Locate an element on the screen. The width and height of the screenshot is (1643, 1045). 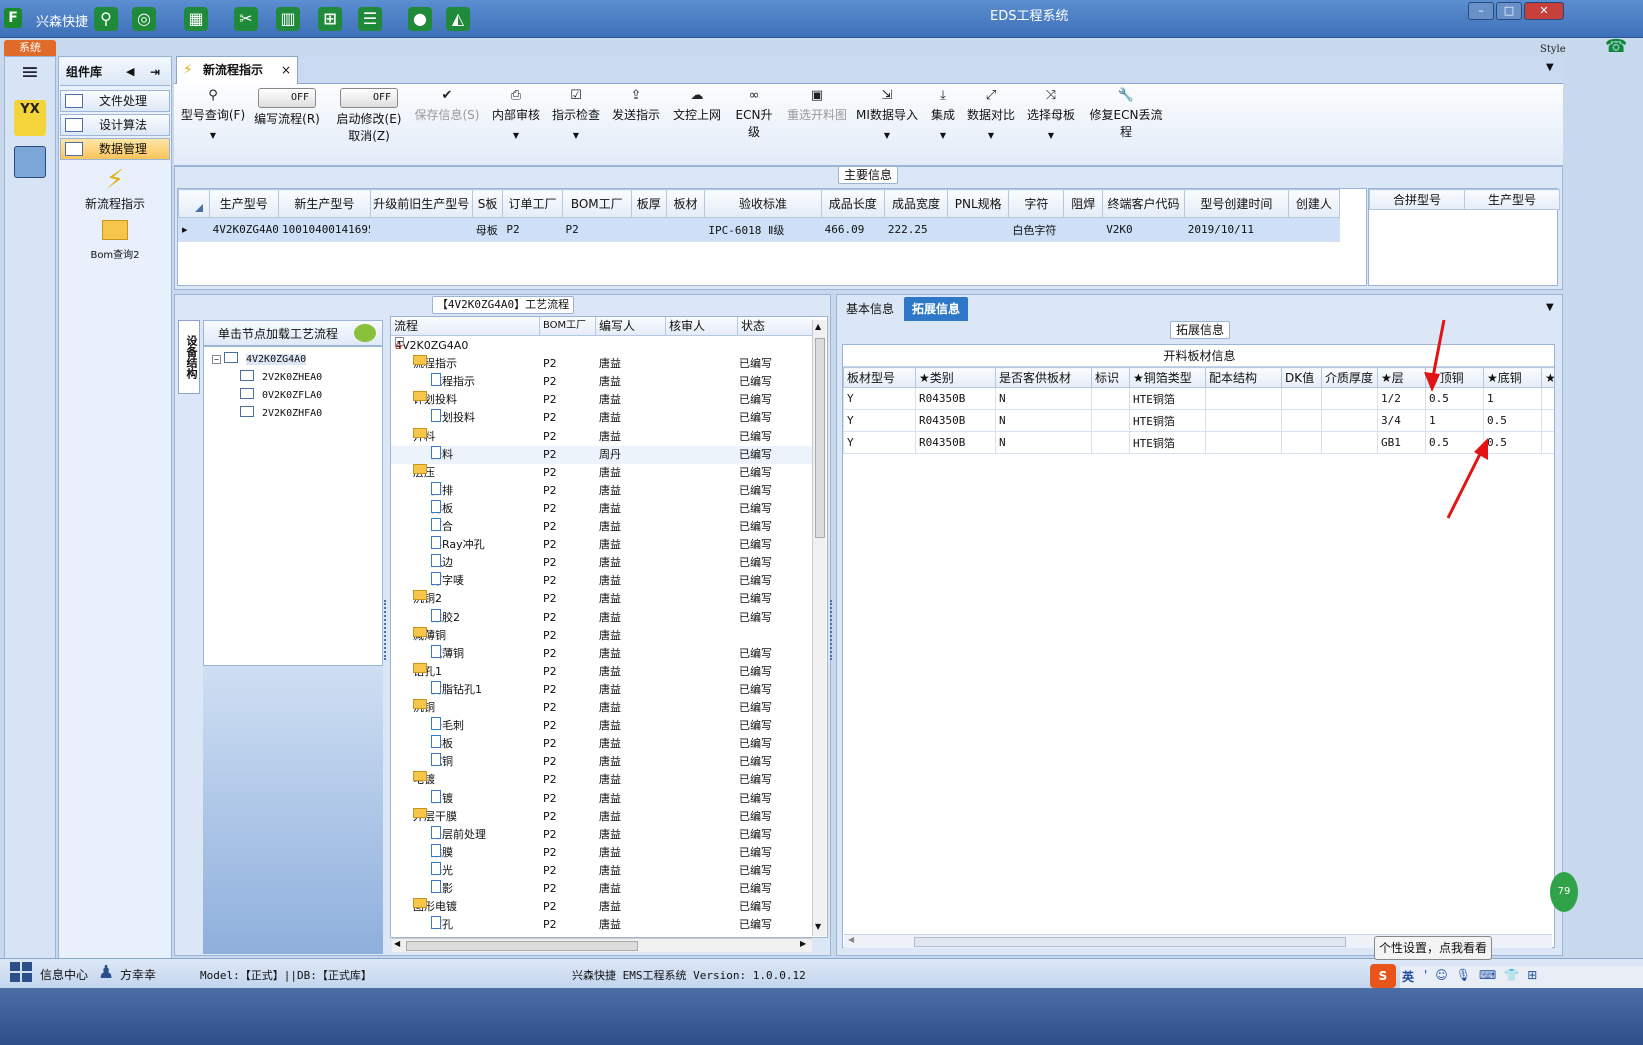
flow-horizontal-scrollbar: ◀ ▶ is located at coordinates (602, 945).